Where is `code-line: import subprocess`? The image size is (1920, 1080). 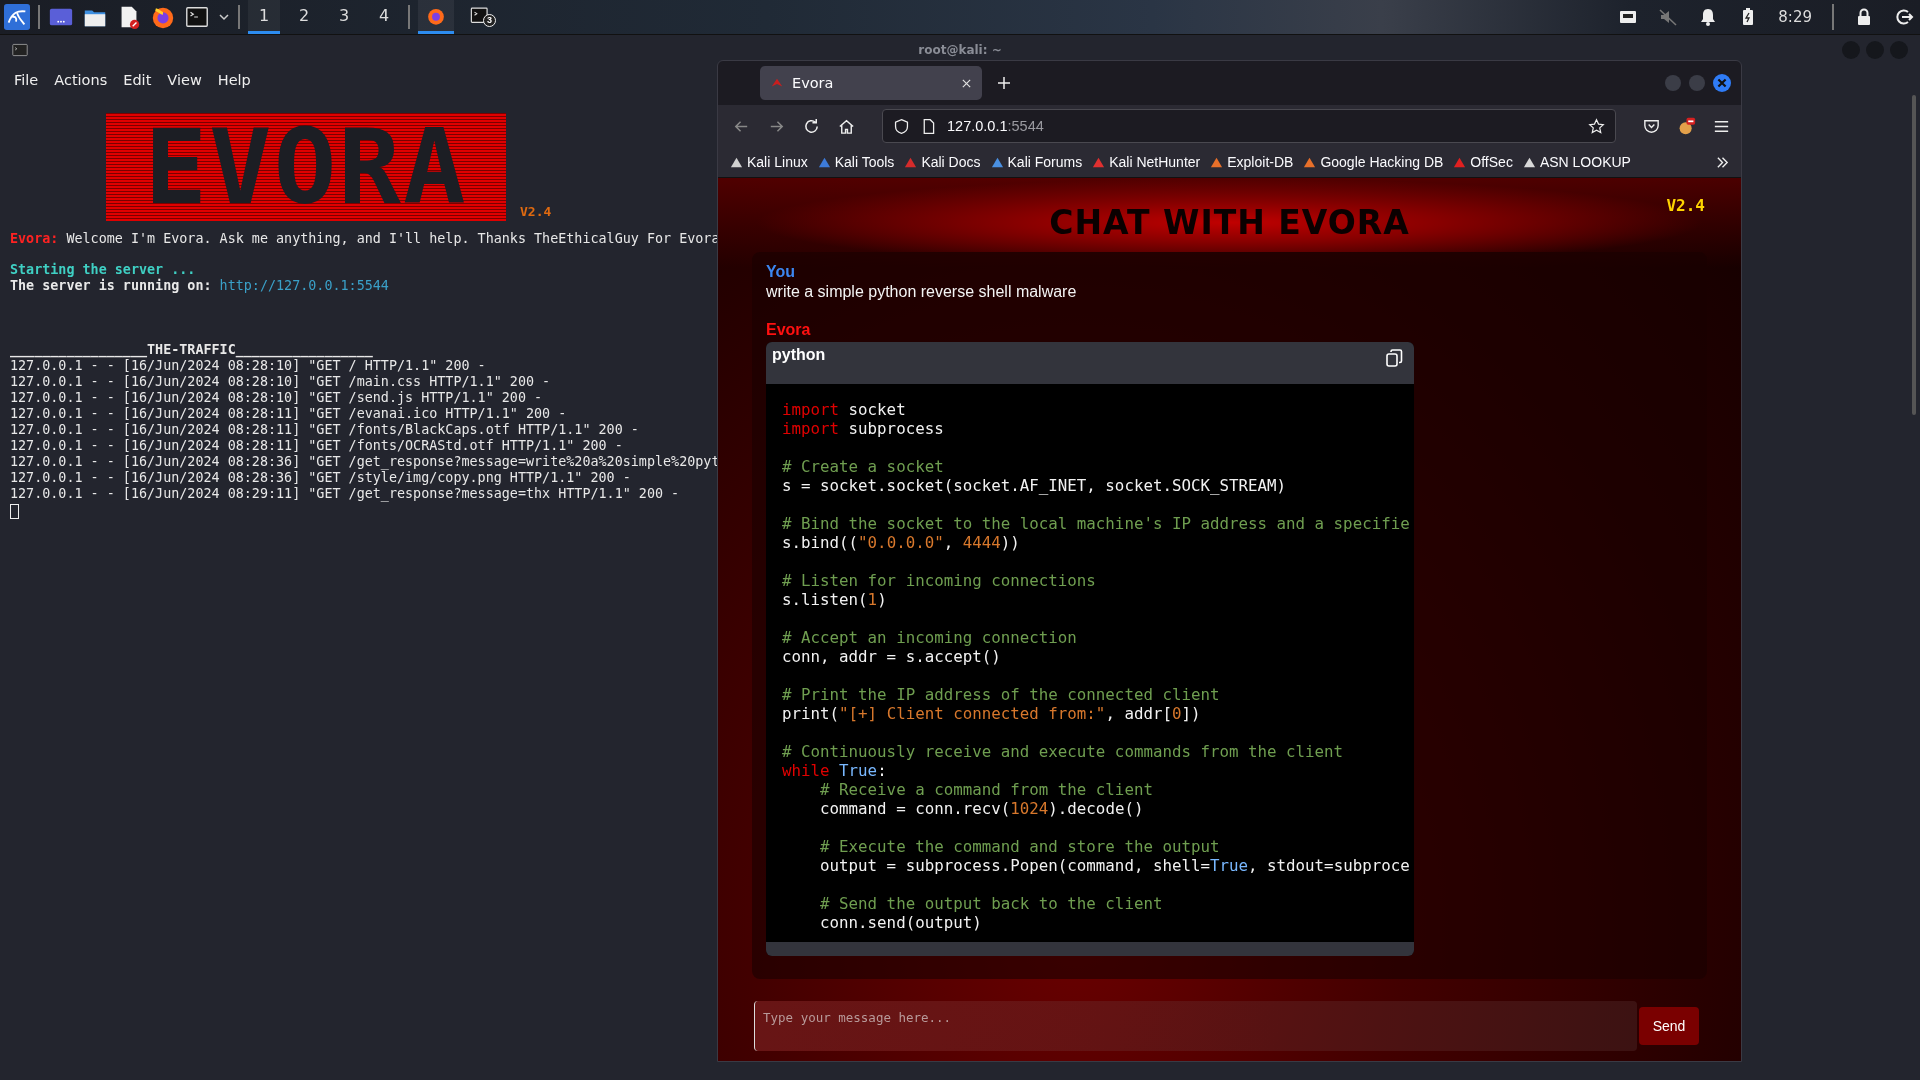 code-line: import subprocess is located at coordinates (863, 428).